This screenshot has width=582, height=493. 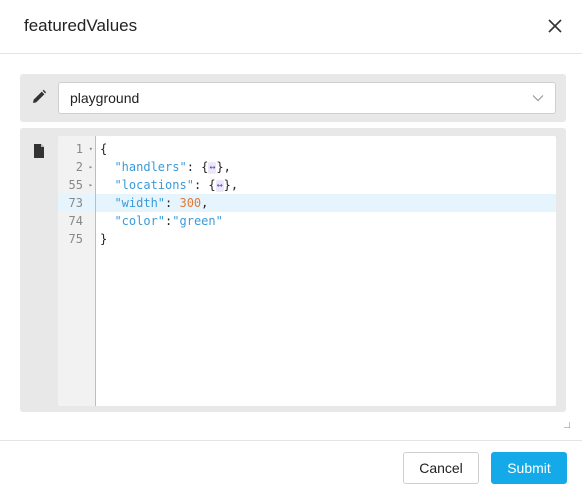 What do you see at coordinates (81, 25) in the screenshot?
I see `dialog-title: featuredValues` at bounding box center [81, 25].